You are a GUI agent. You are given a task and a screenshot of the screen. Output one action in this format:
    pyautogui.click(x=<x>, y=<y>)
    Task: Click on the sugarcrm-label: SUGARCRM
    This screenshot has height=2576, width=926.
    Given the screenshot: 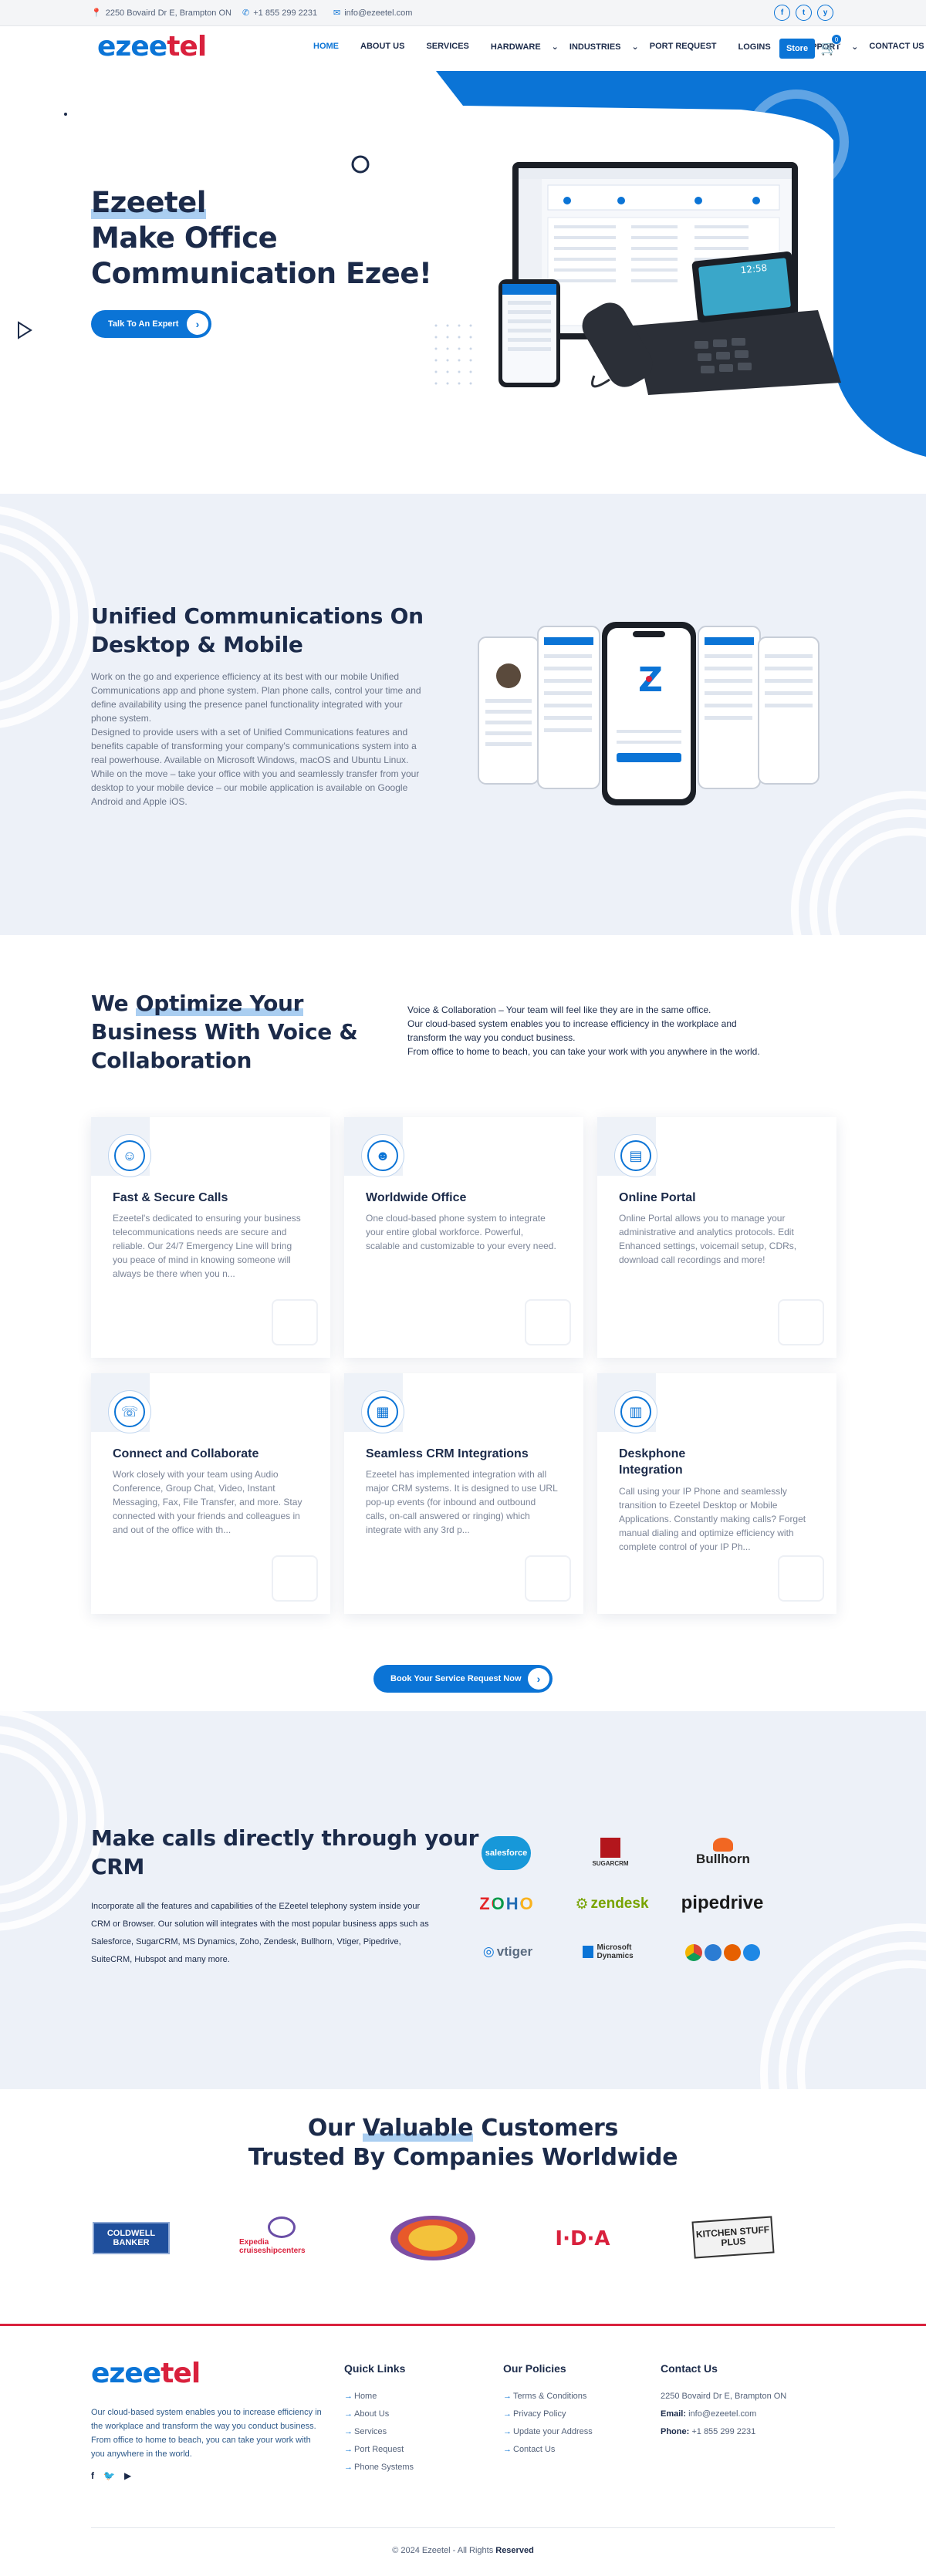 What is the action you would take?
    pyautogui.click(x=610, y=1863)
    